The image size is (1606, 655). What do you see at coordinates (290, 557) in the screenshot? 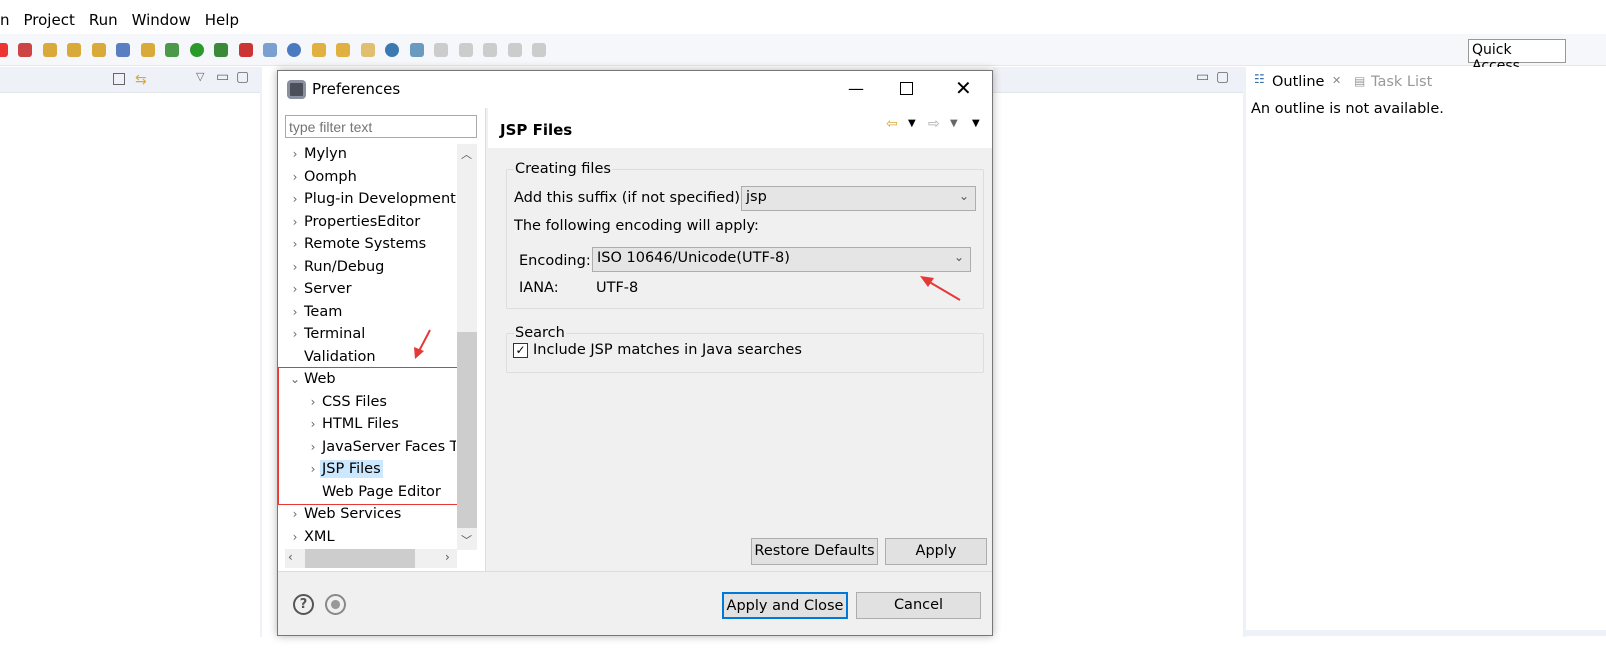
I see `scroll-left-icon: ‹` at bounding box center [290, 557].